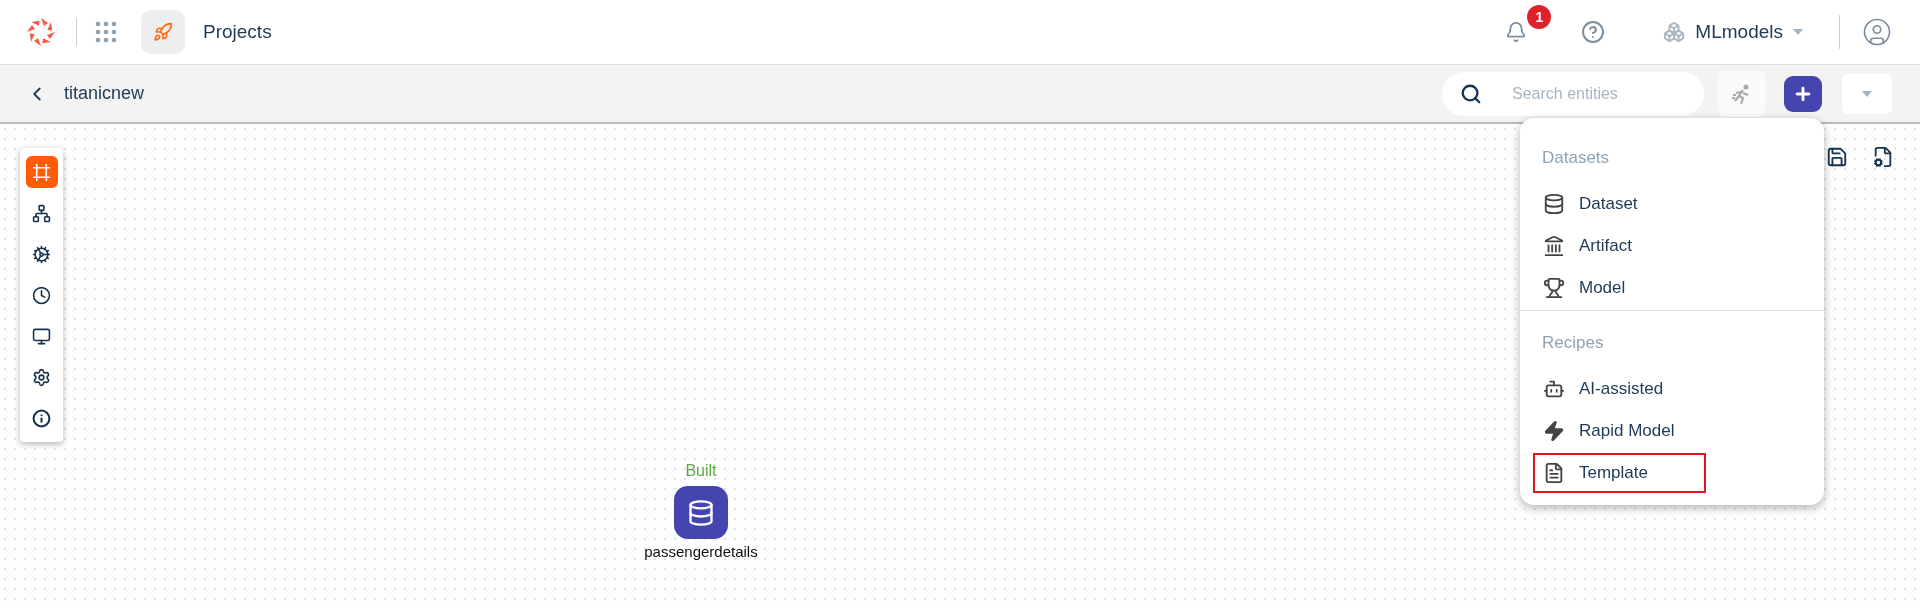  What do you see at coordinates (1554, 473) in the screenshot?
I see `document-icon` at bounding box center [1554, 473].